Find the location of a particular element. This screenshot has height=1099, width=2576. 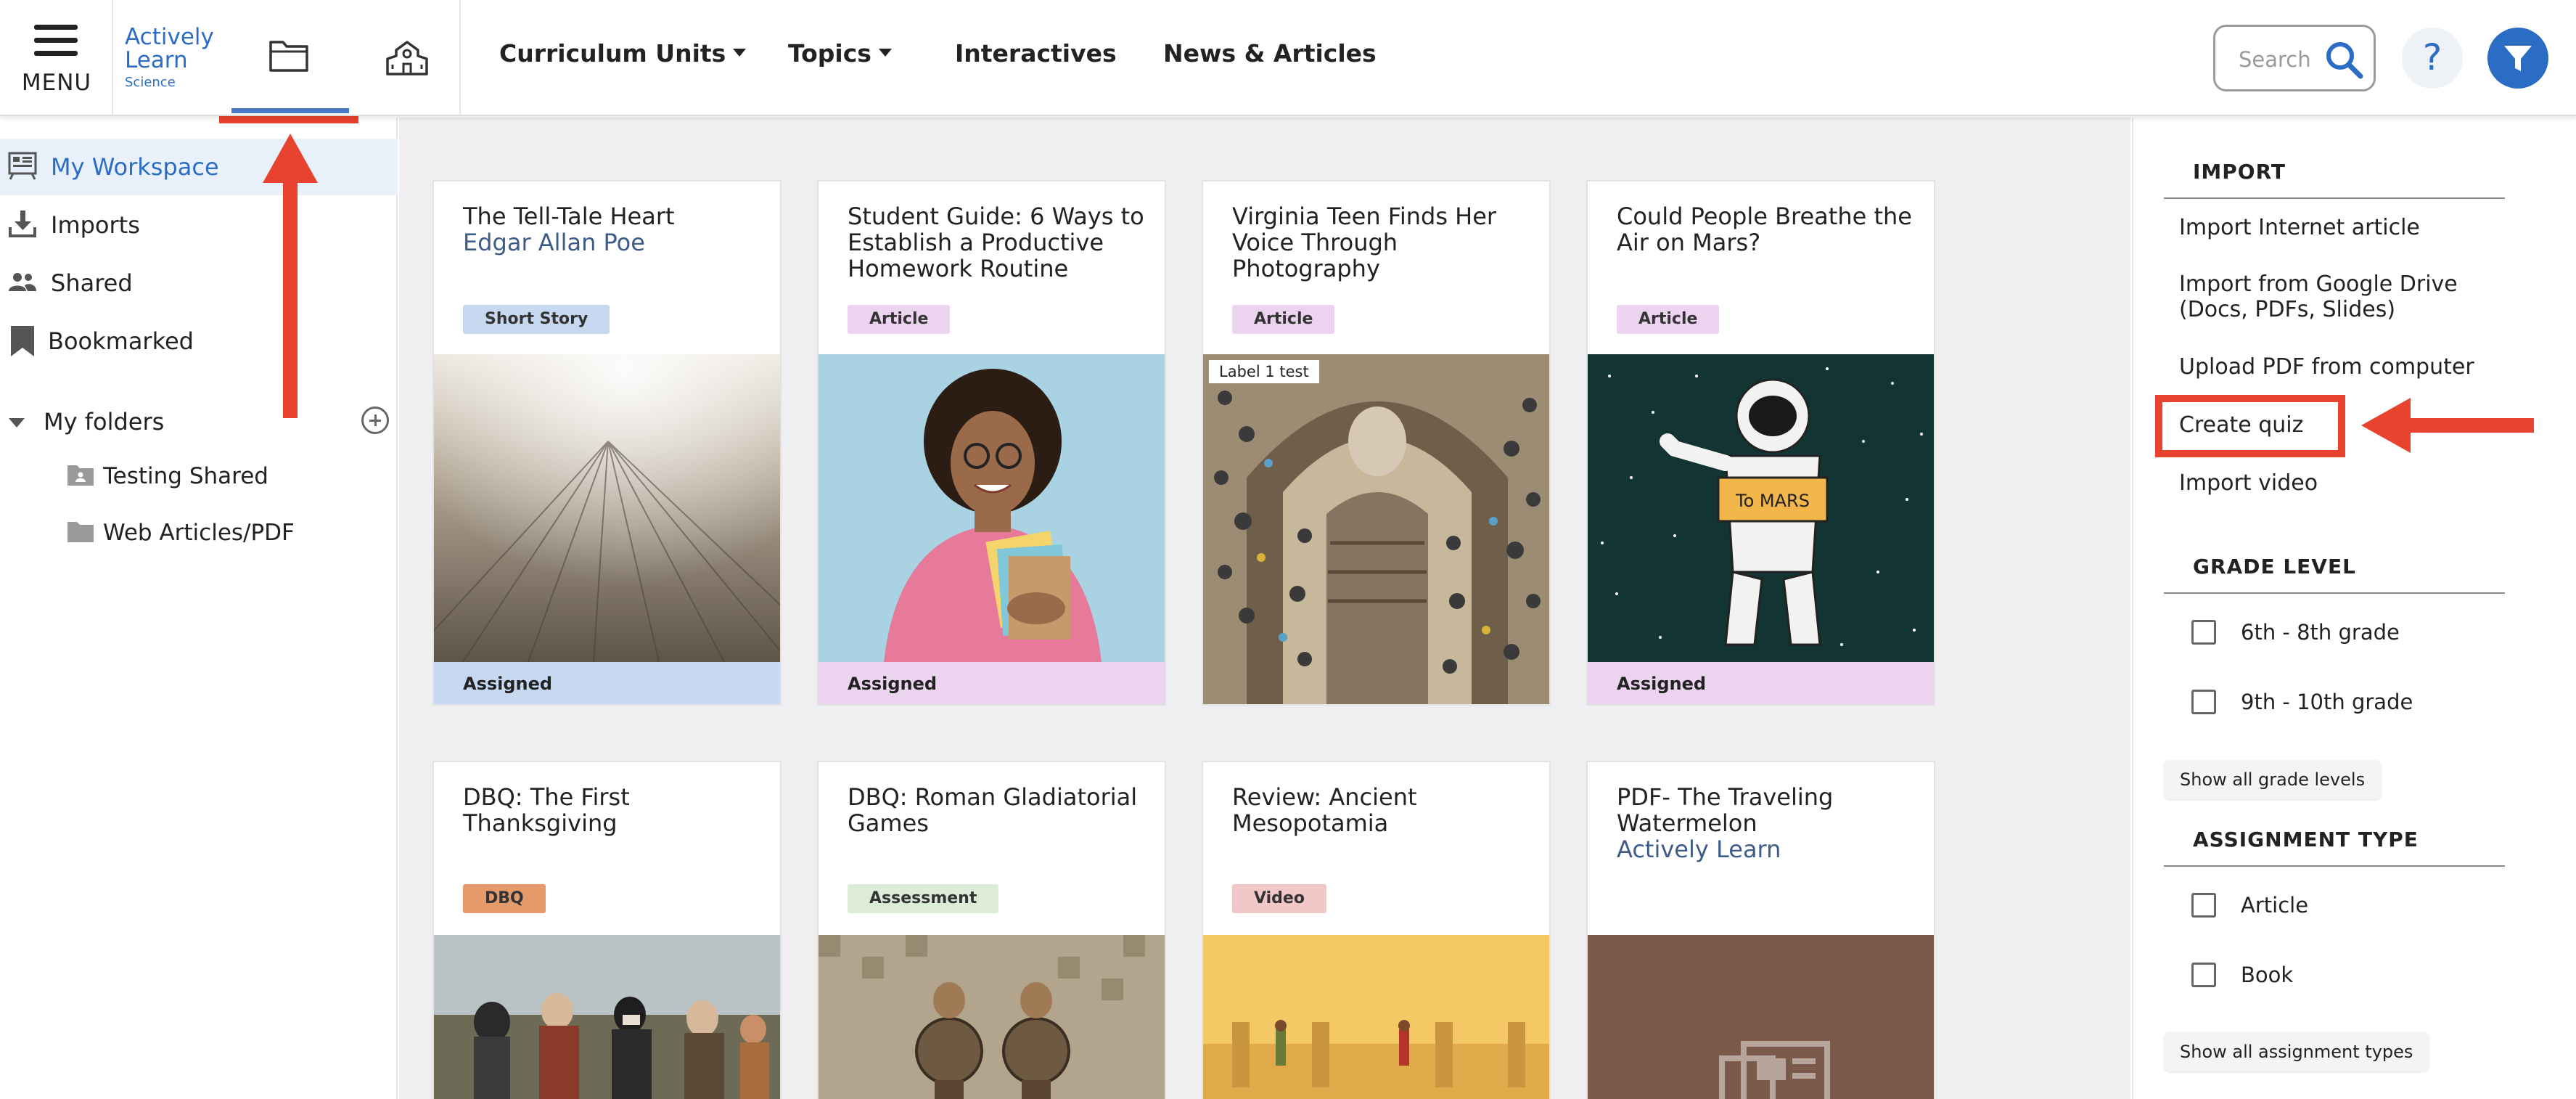

tag-badge: DBQ is located at coordinates (504, 898).